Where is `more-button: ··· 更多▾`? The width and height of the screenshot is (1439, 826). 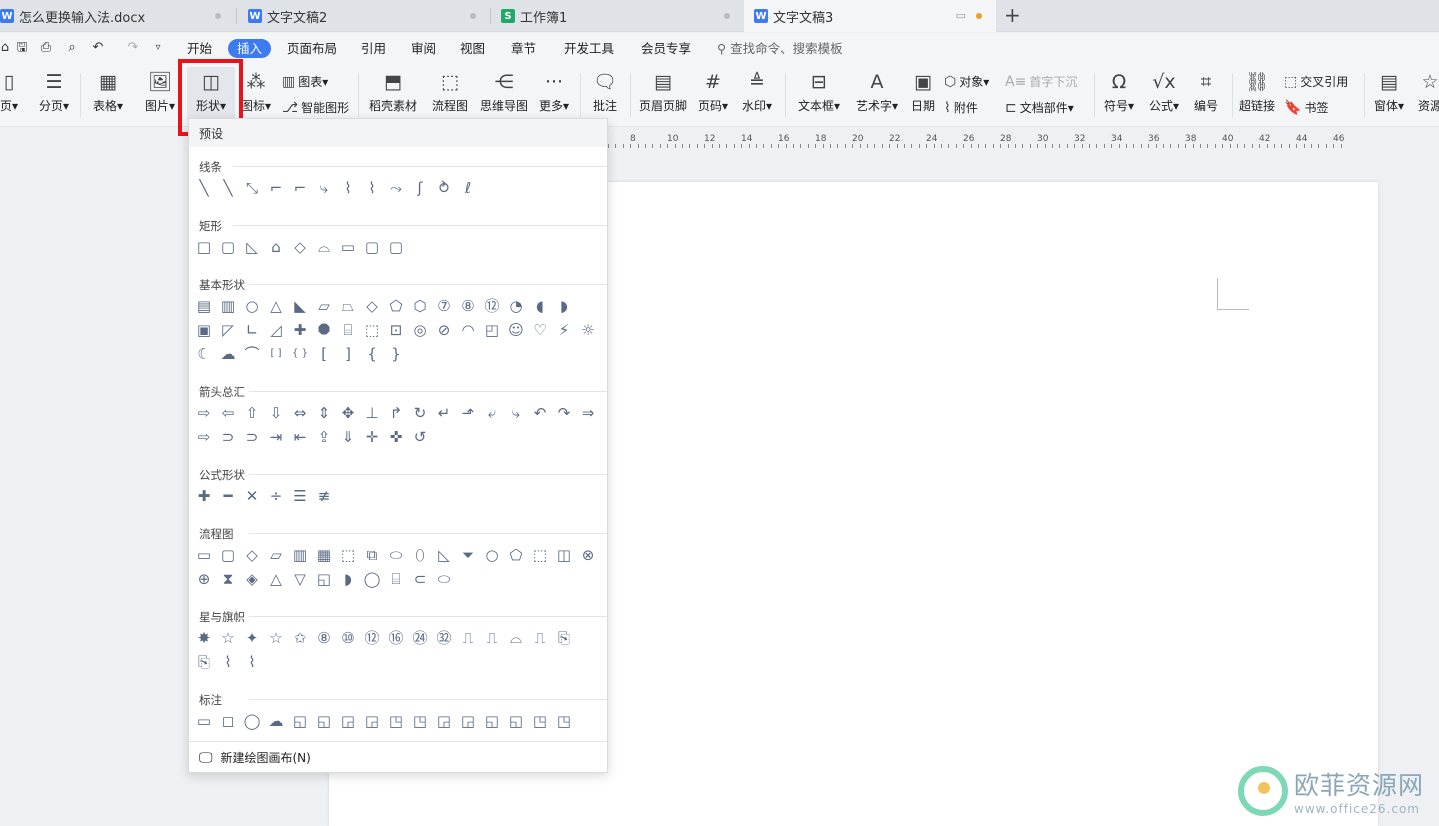
more-button: ··· 更多▾ is located at coordinates (554, 91).